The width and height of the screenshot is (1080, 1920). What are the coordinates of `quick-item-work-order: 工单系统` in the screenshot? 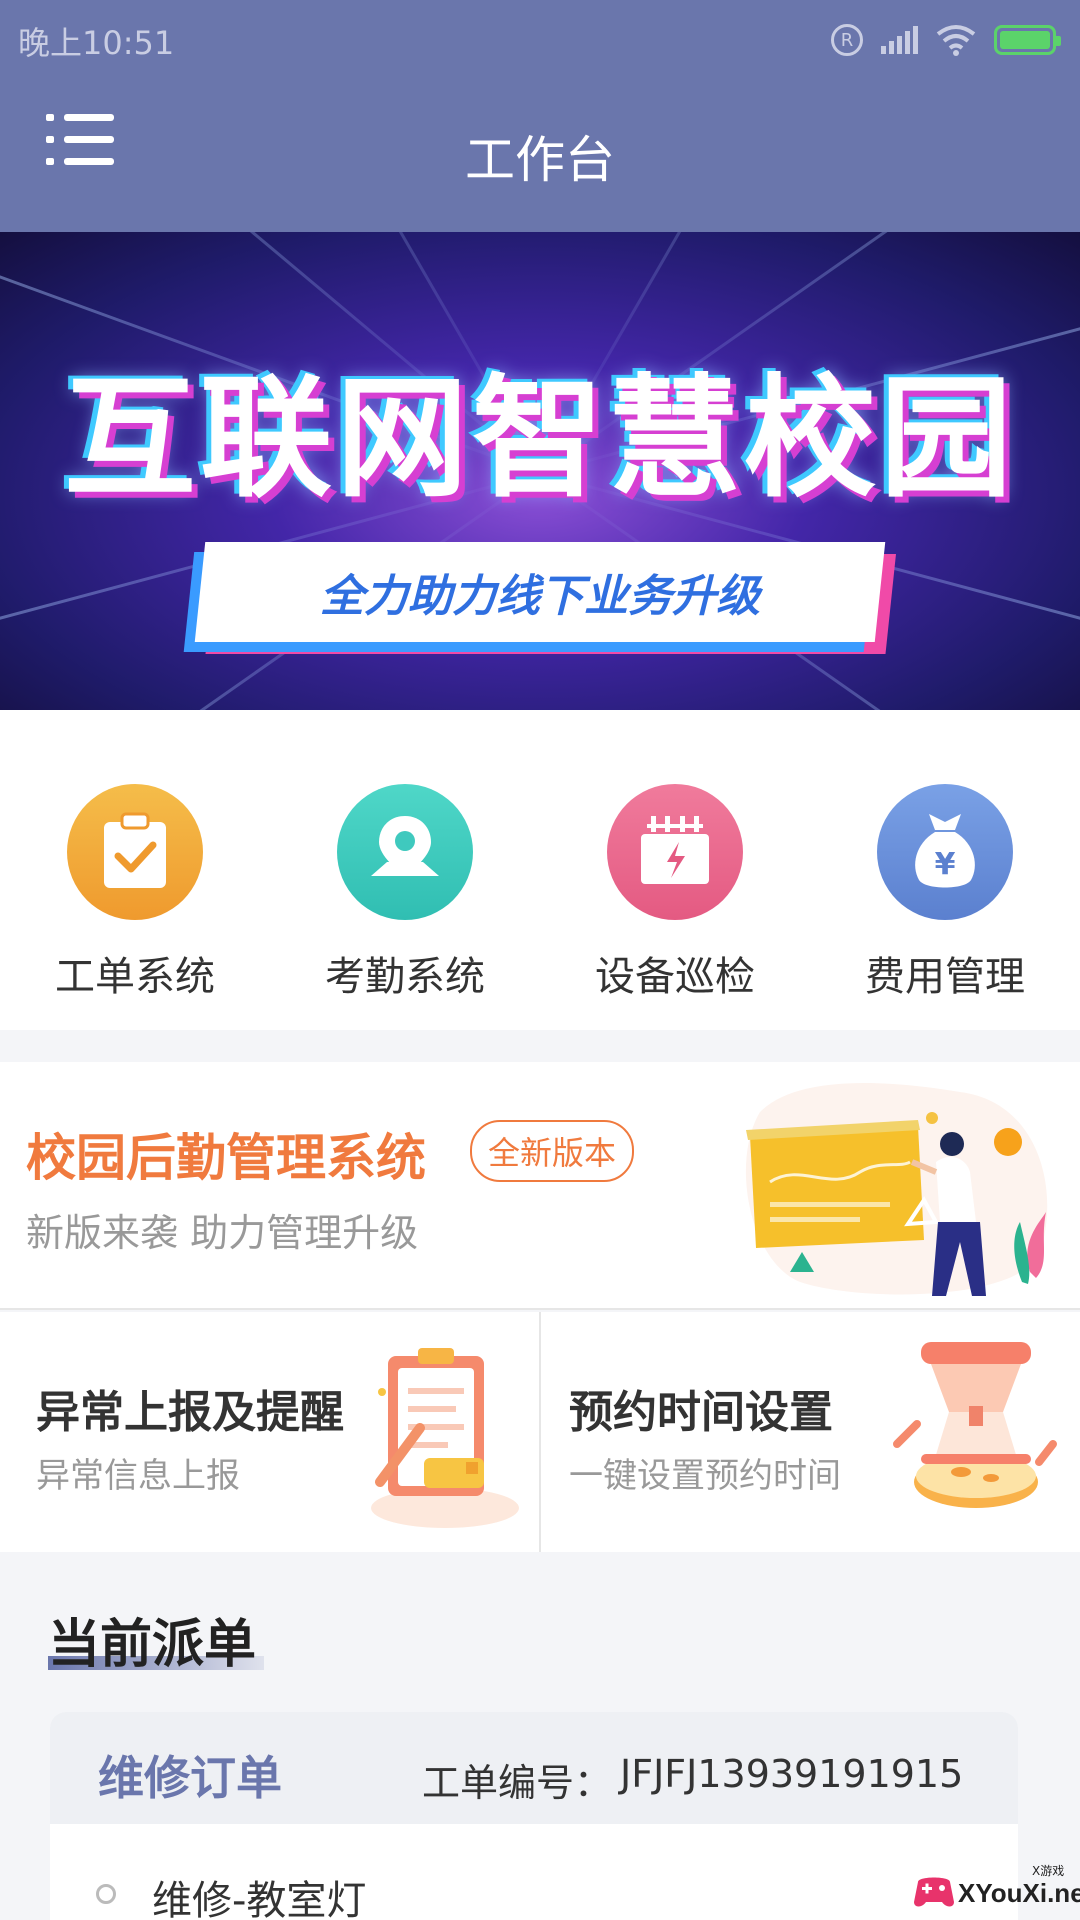 It's located at (135, 889).